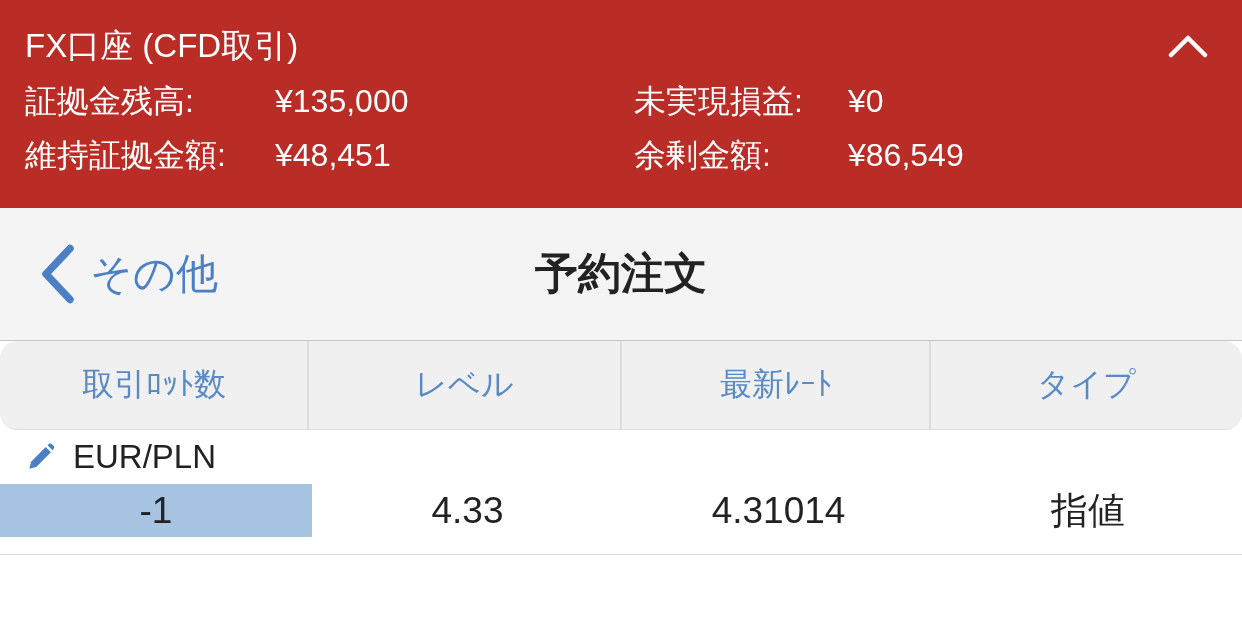 The image size is (1242, 629). What do you see at coordinates (906, 155) in the screenshot?
I see `summary-value: ¥86,549` at bounding box center [906, 155].